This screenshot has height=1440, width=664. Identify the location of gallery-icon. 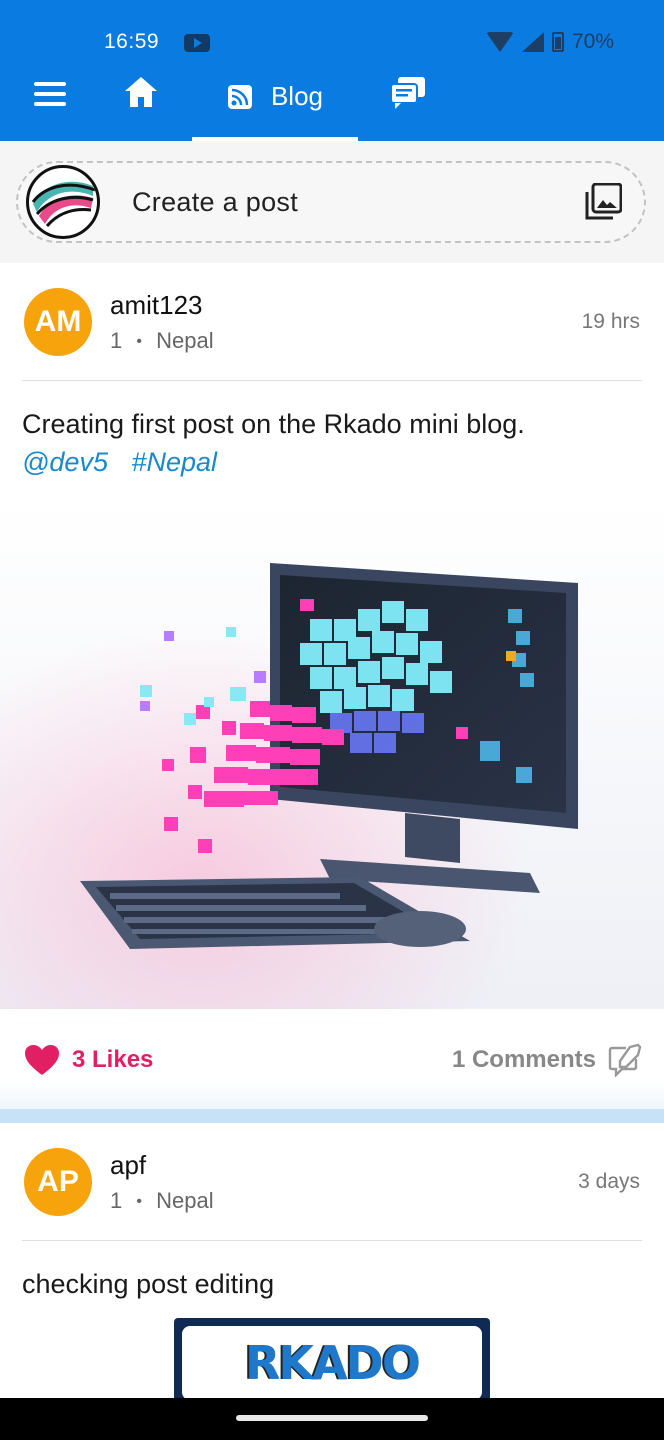
(603, 202).